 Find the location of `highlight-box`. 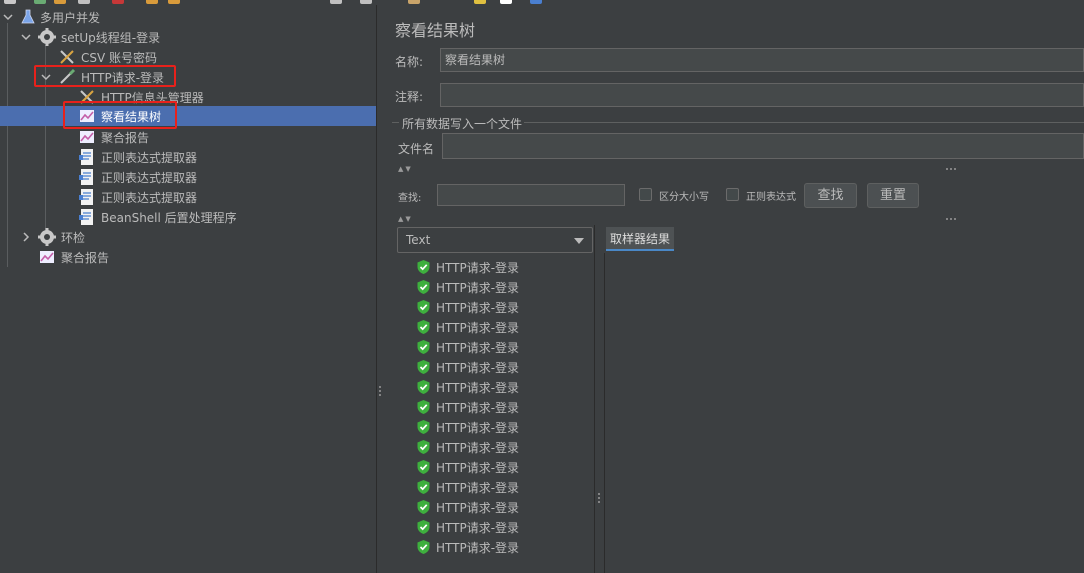

highlight-box is located at coordinates (105, 76).